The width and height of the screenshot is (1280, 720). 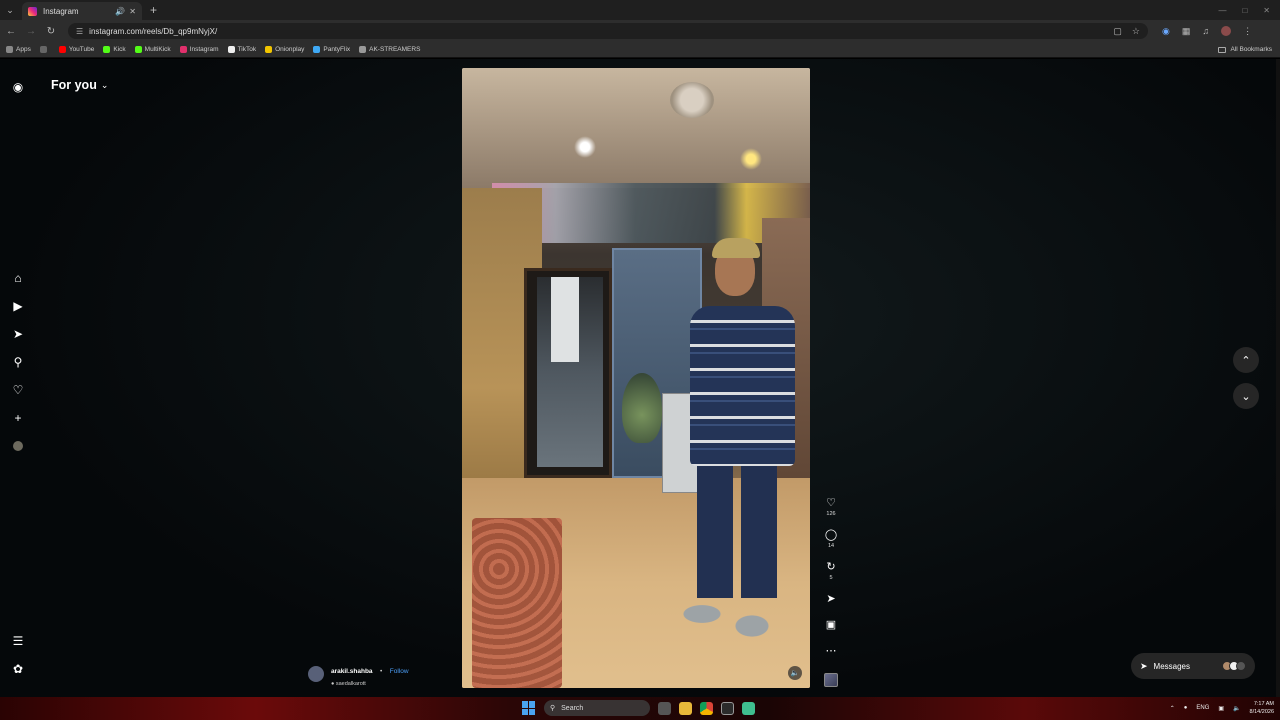 I want to click on messages-avatars, so click(x=1234, y=666).